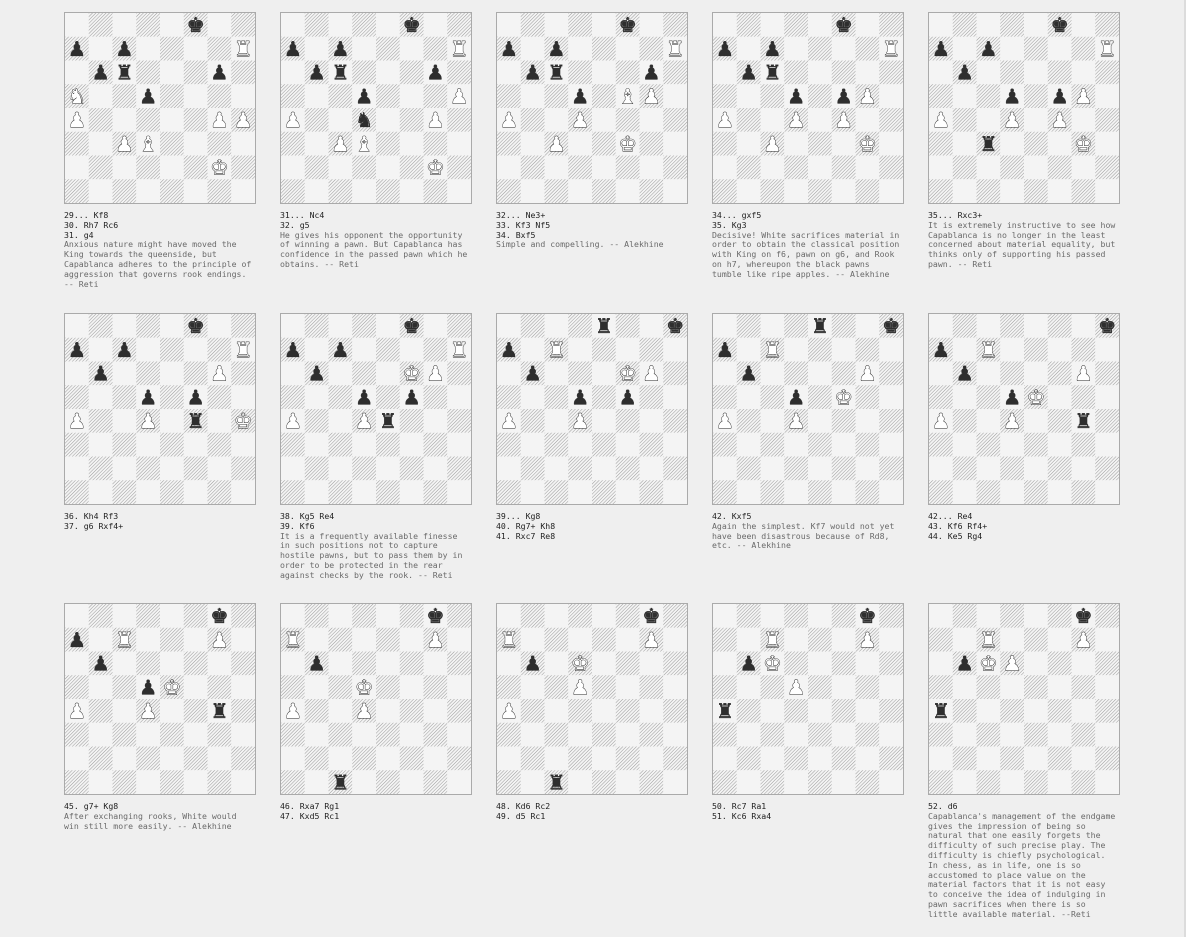  I want to click on chess-board: ♚ ♟ ♟ ♜ ♟ ♜ ♟ ♞ ♟ ♟ ♟ ♟ ♟ ♝ ♚, so click(160, 108).